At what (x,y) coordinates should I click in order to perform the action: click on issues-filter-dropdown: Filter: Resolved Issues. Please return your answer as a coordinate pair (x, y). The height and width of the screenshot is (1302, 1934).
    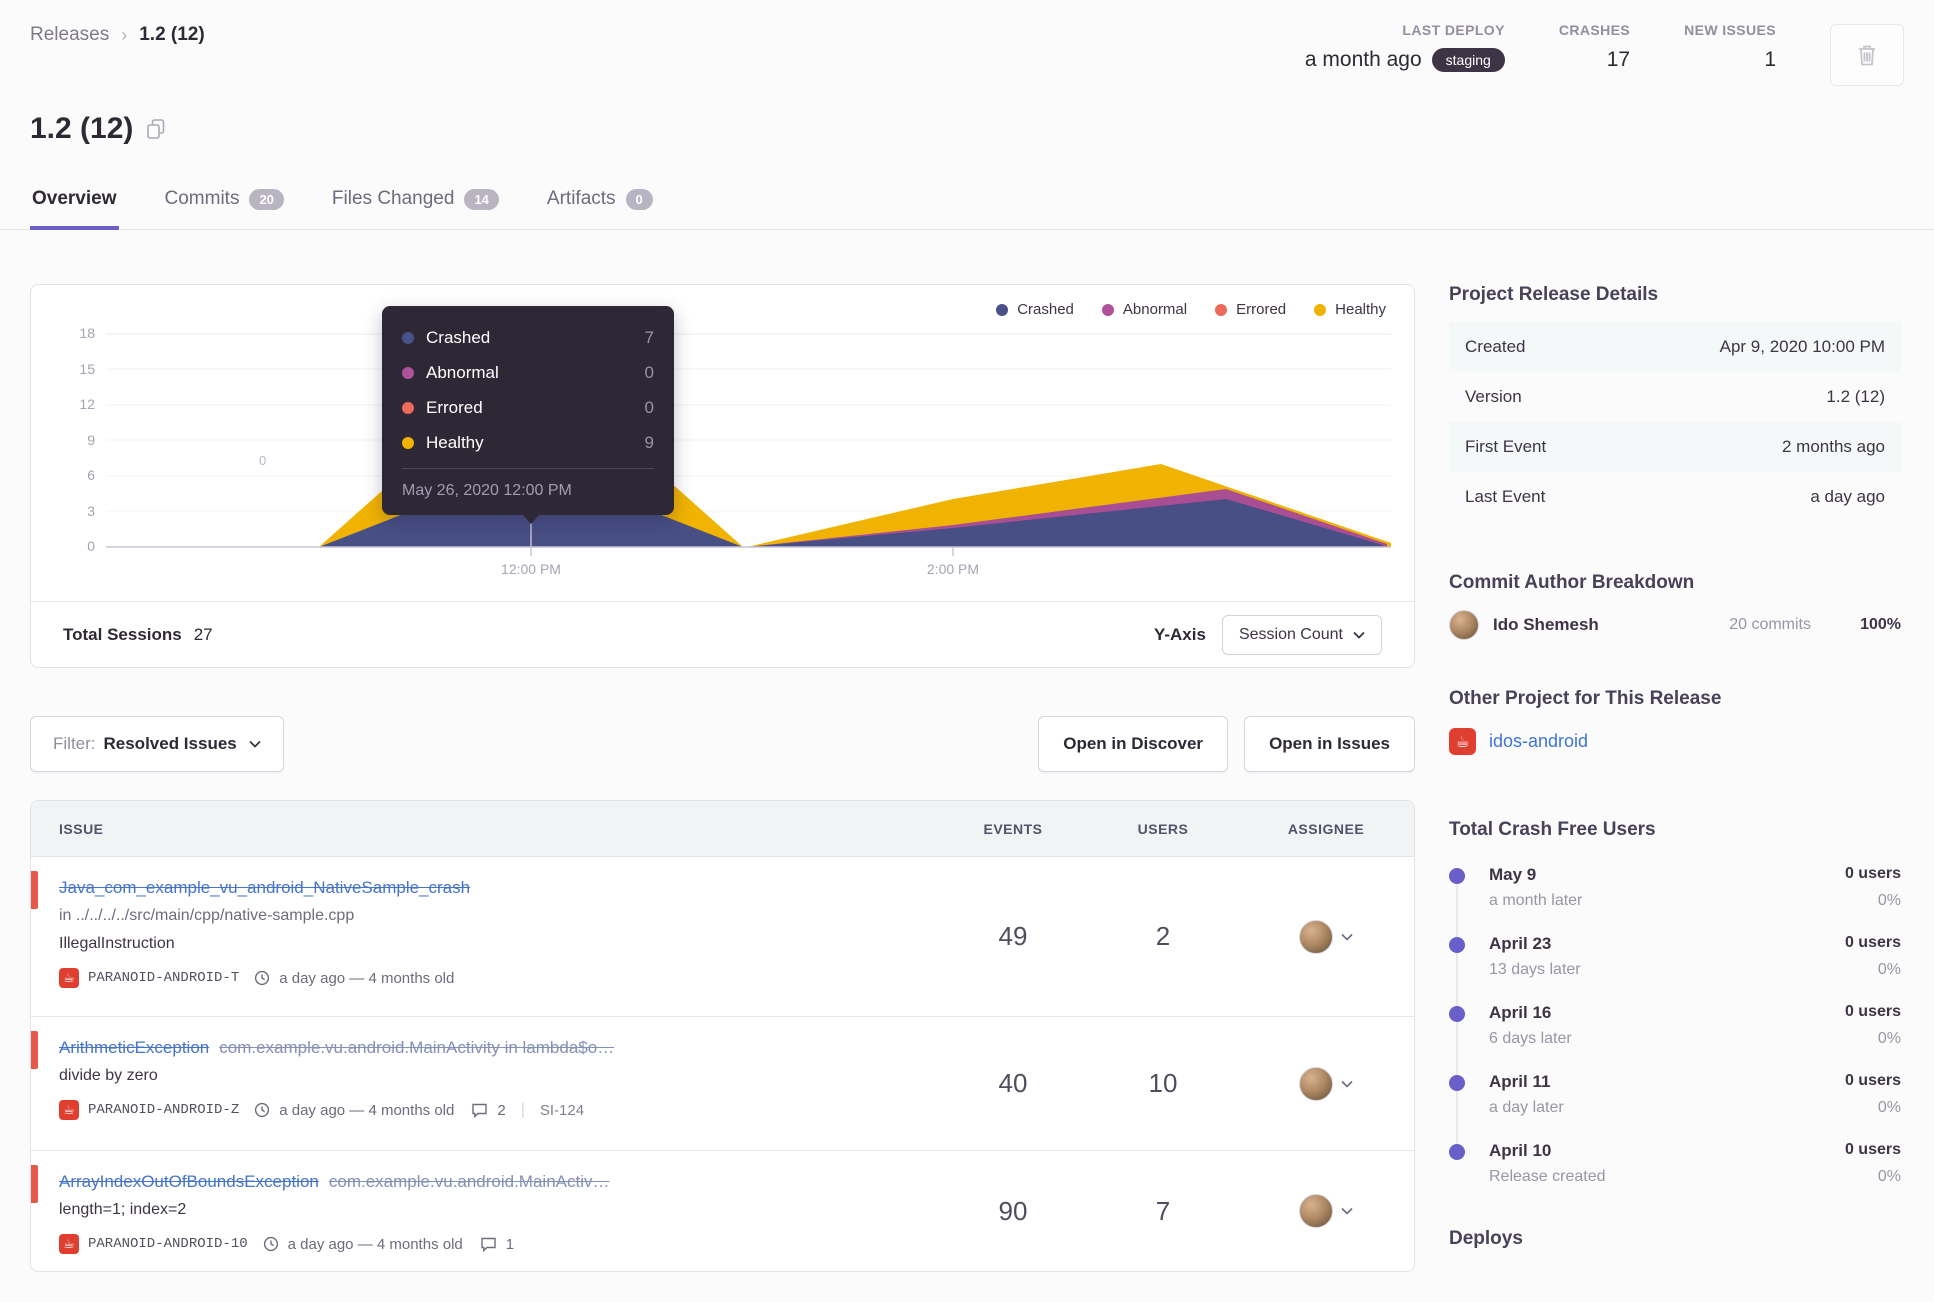
    Looking at the image, I should click on (157, 744).